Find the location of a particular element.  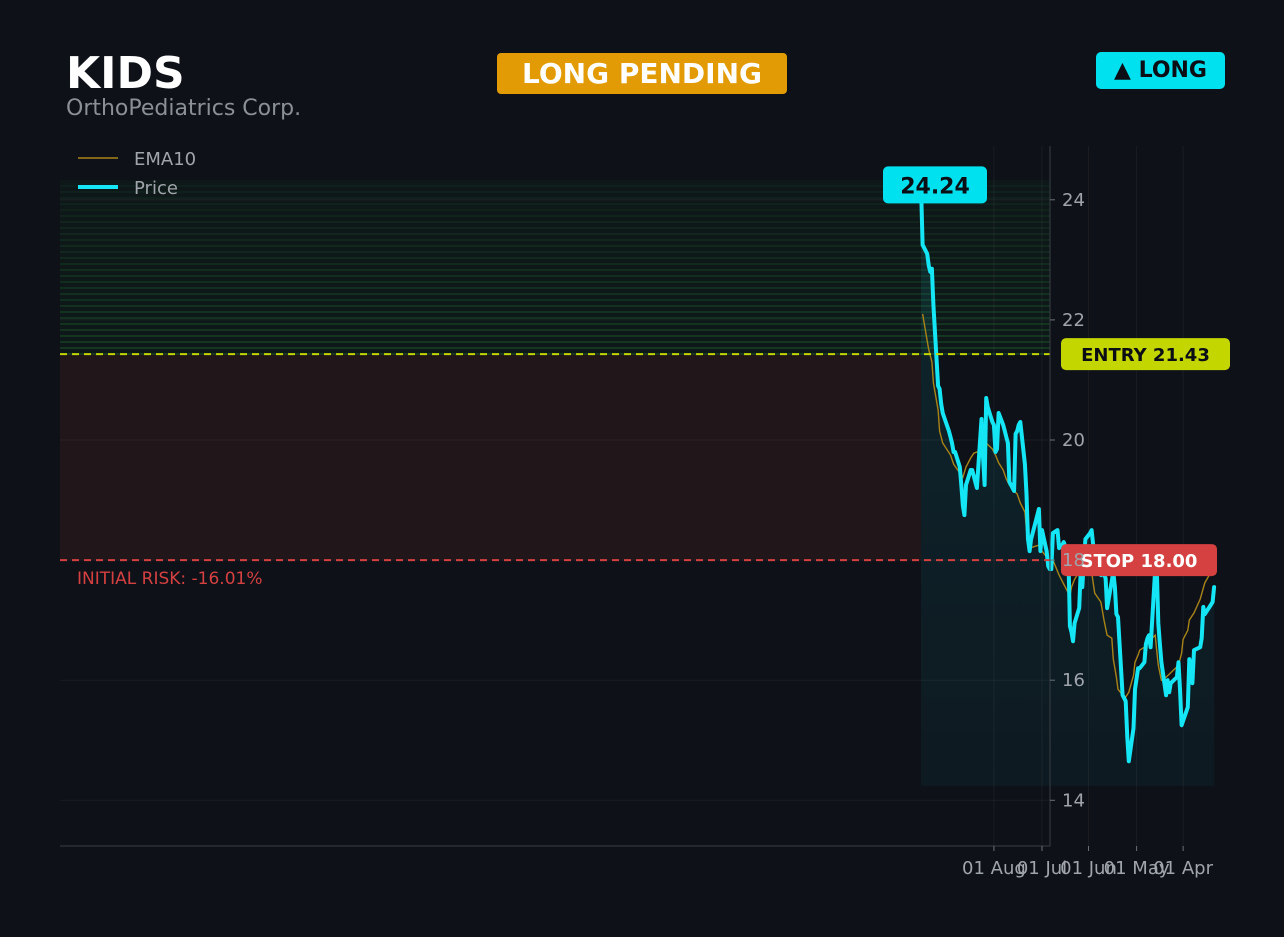

last-price-tag: 24.24 is located at coordinates (935, 185).